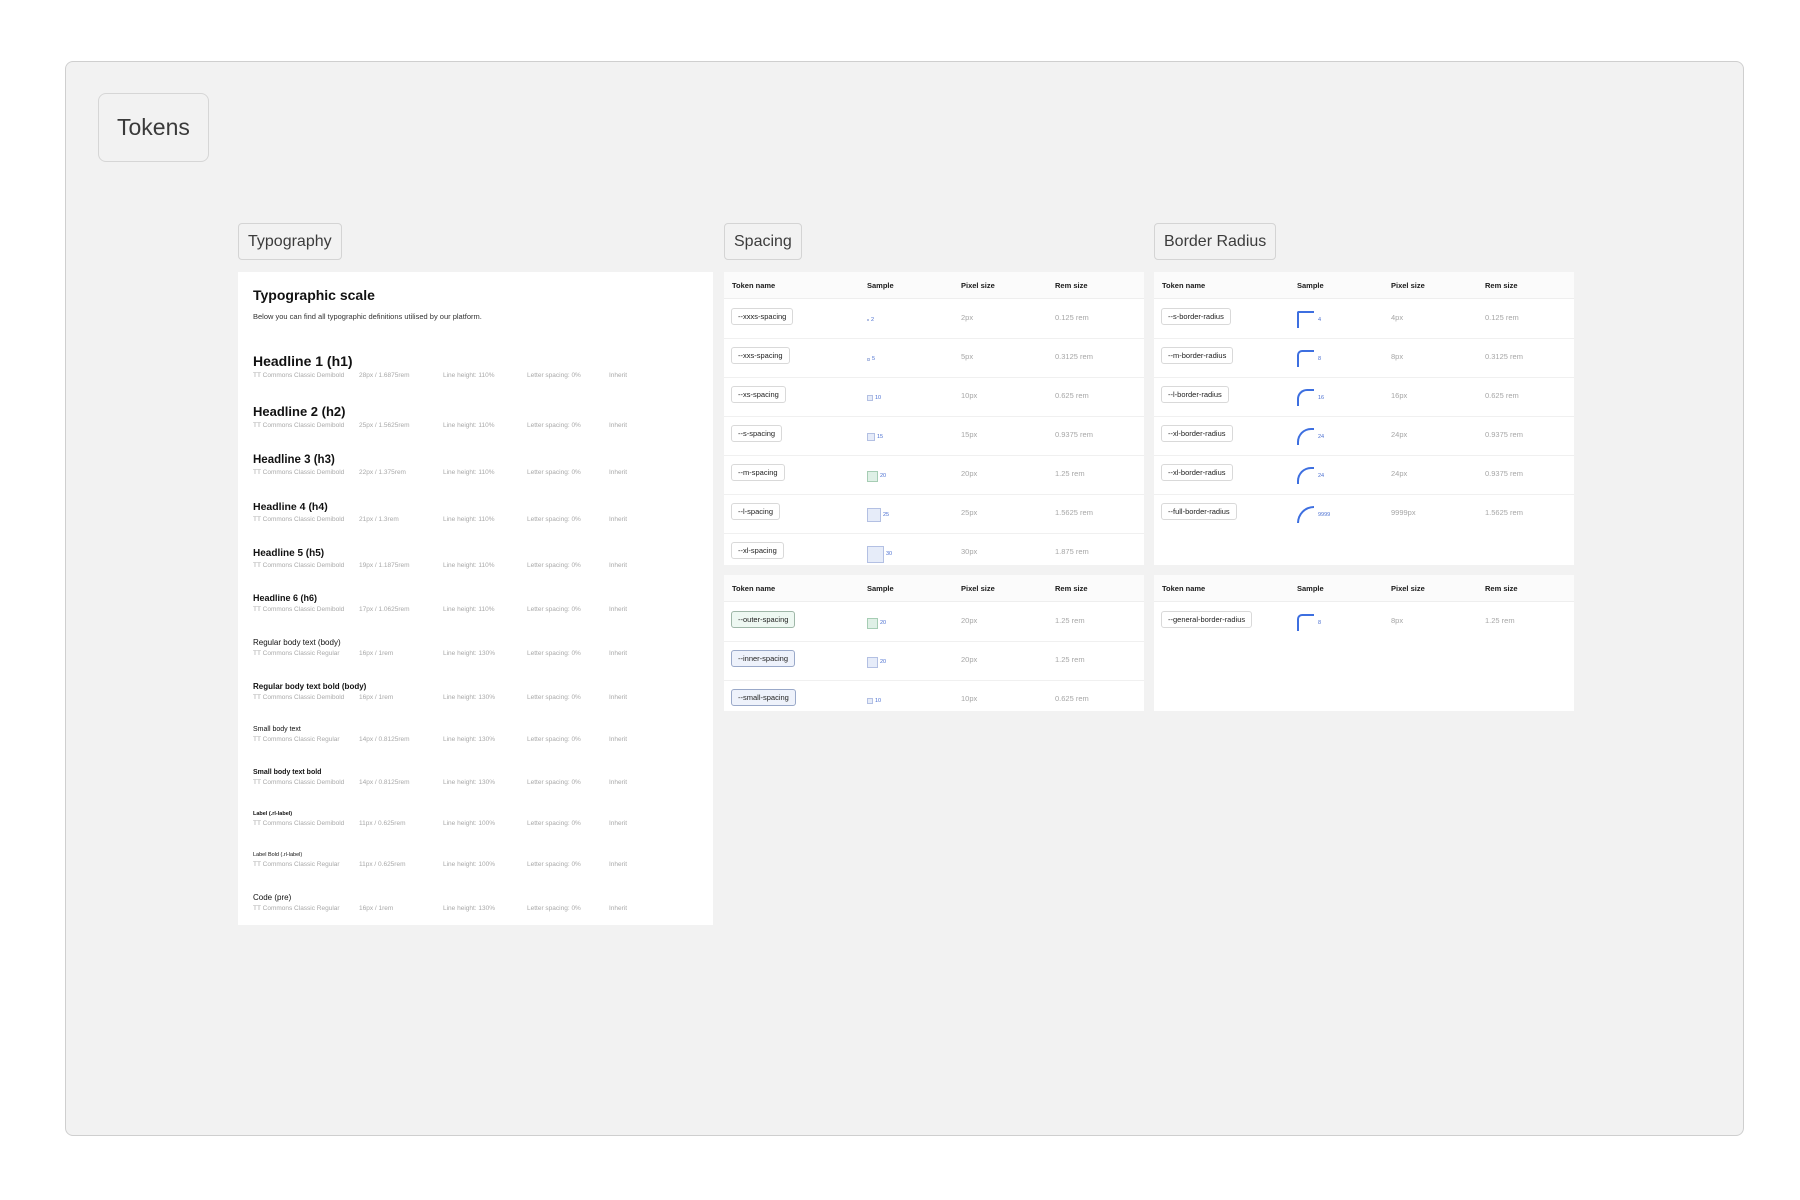  What do you see at coordinates (934, 319) in the screenshot?
I see `table-row: --xxxs-spacing 2 2px 0.125 rem` at bounding box center [934, 319].